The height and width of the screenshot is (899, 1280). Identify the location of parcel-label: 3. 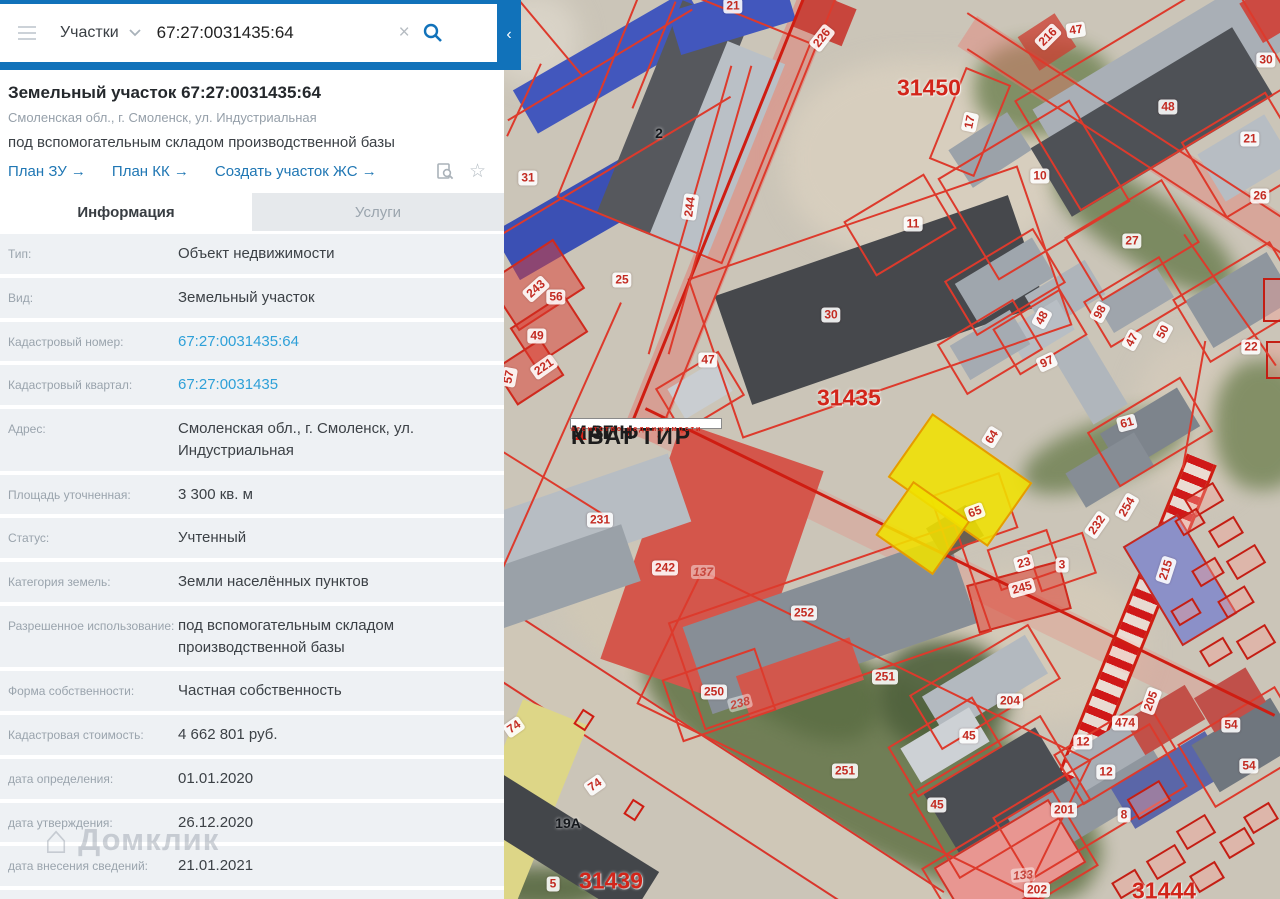
(1062, 565).